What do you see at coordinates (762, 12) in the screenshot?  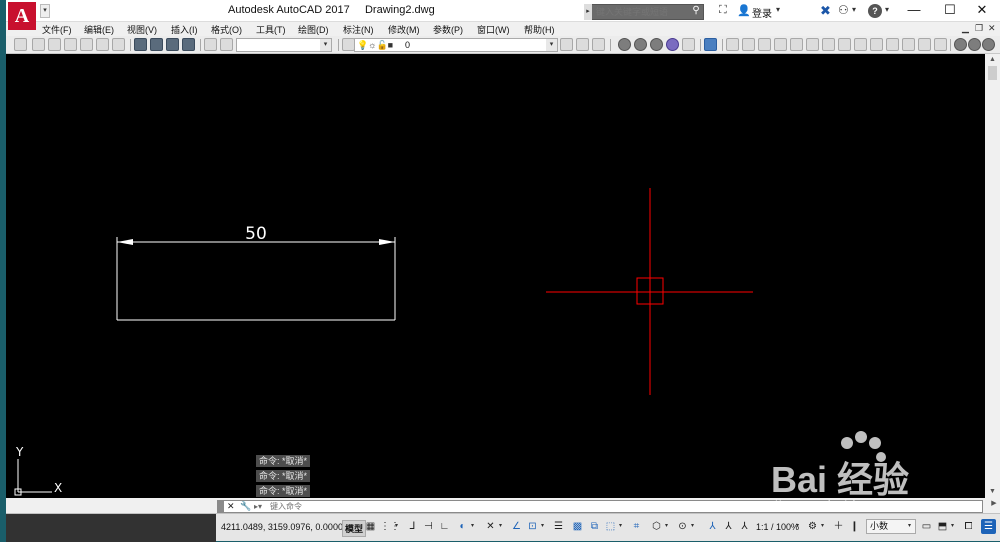 I see `login-button: 登录` at bounding box center [762, 12].